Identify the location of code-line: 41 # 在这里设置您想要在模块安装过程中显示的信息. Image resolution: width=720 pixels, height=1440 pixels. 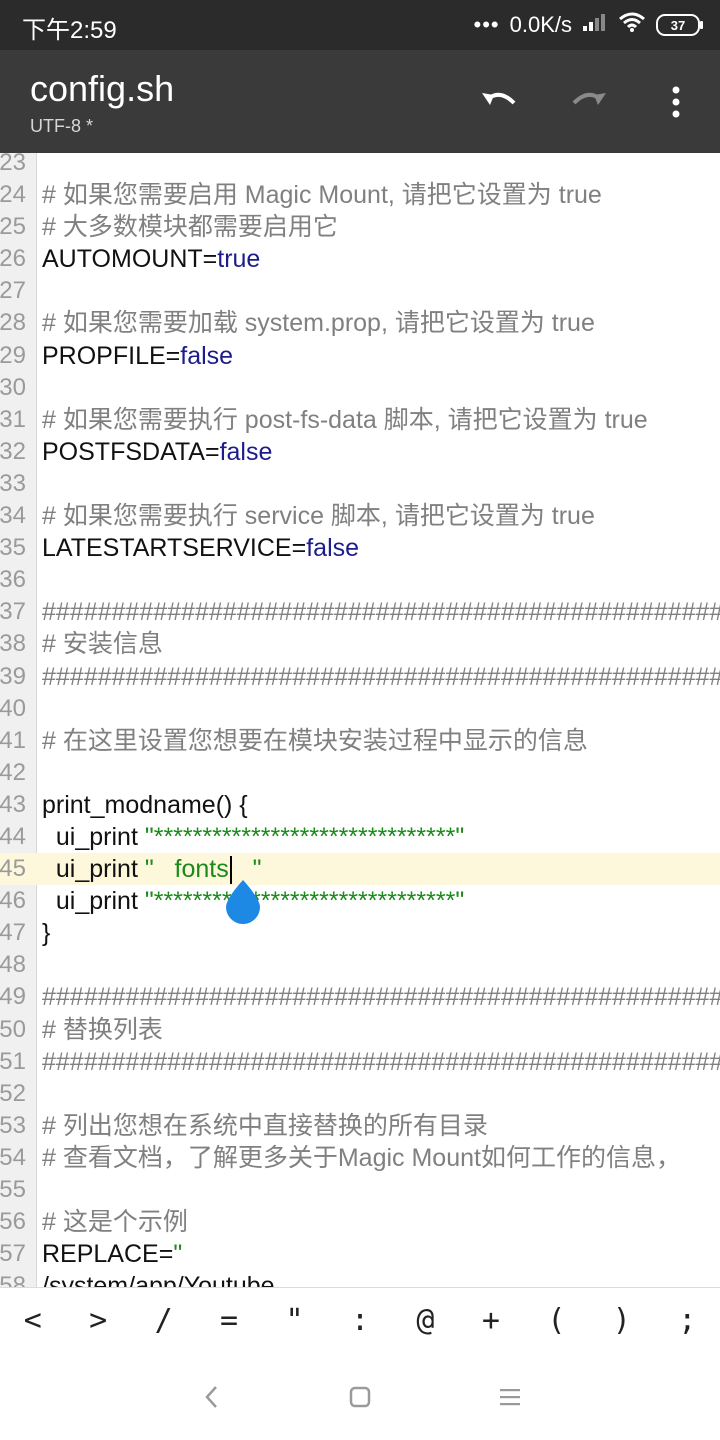
(360, 741).